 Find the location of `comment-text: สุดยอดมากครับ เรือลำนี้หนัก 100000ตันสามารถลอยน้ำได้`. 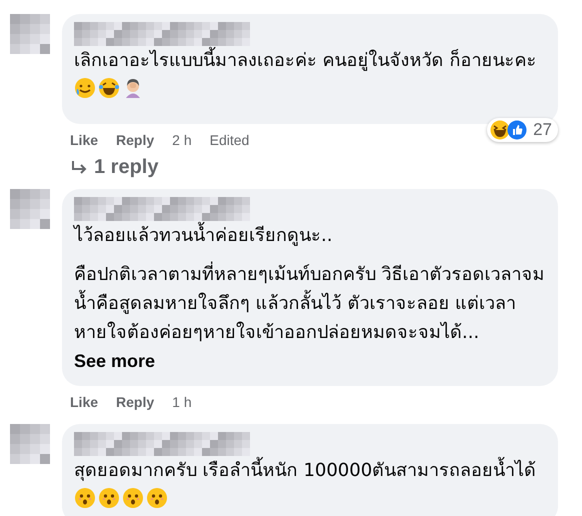

comment-text: สุดยอดมากครับ เรือลำนี้หนัก 100000ตันสามารถลอยน้ำได้ is located at coordinates (310, 485).